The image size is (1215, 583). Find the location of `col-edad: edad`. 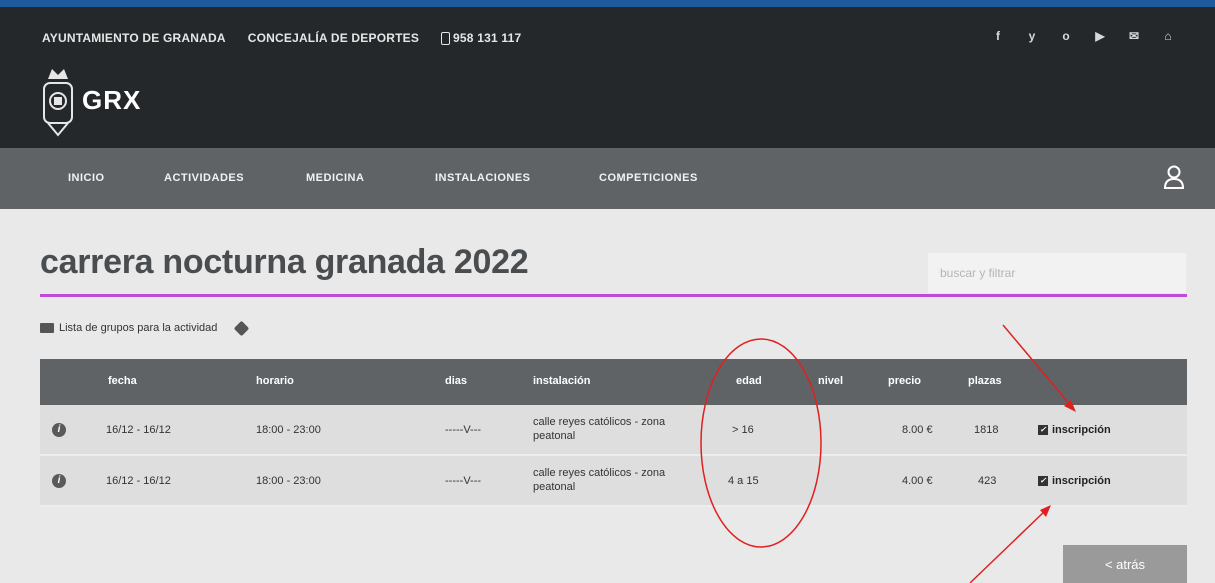

col-edad: edad is located at coordinates (749, 381).